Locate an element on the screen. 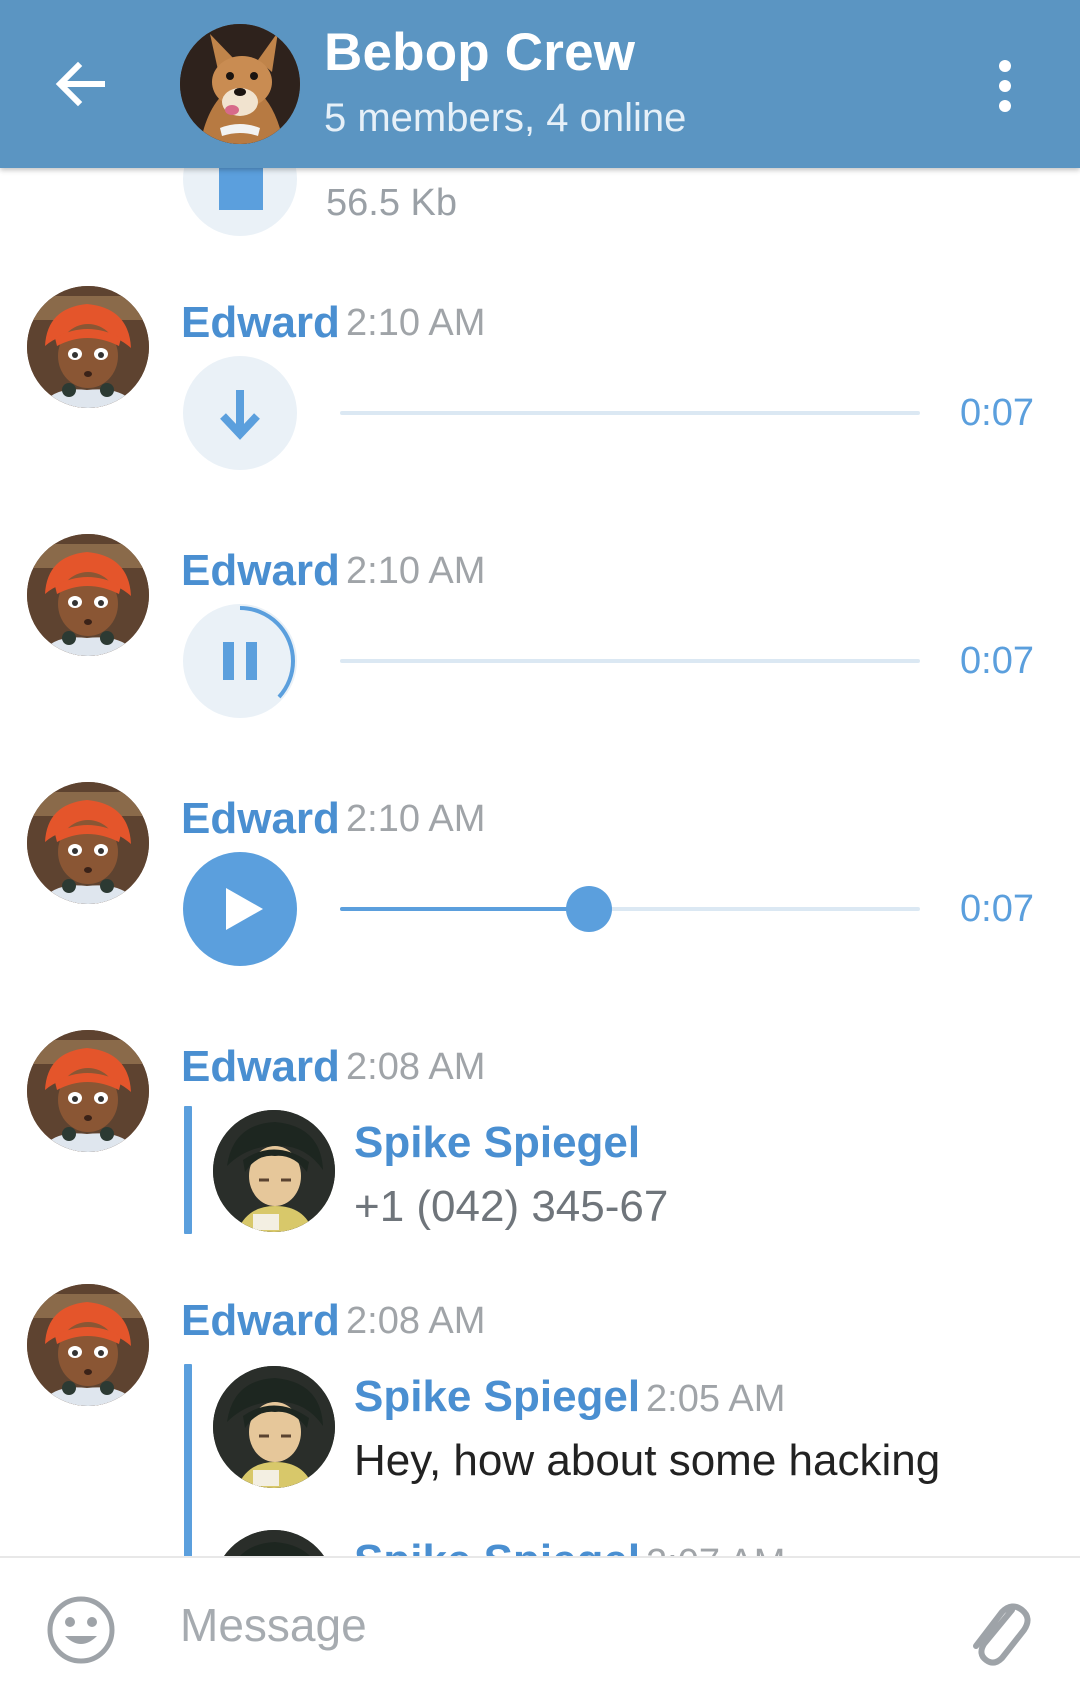 This screenshot has width=1080, height=1704. play-button is located at coordinates (240, 909).